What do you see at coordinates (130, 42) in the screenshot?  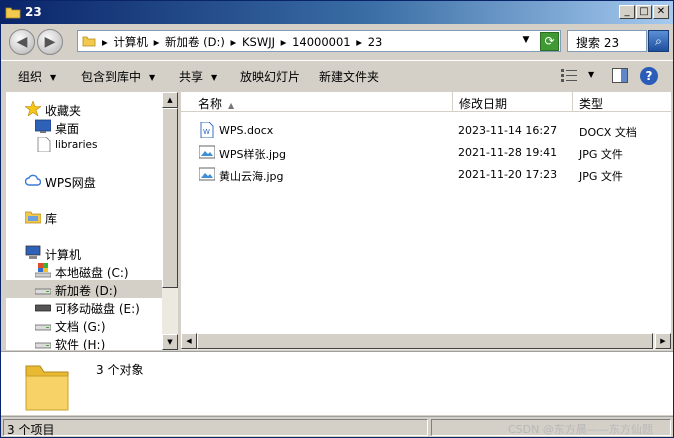 I see `breadcrumb-computer: 计算机` at bounding box center [130, 42].